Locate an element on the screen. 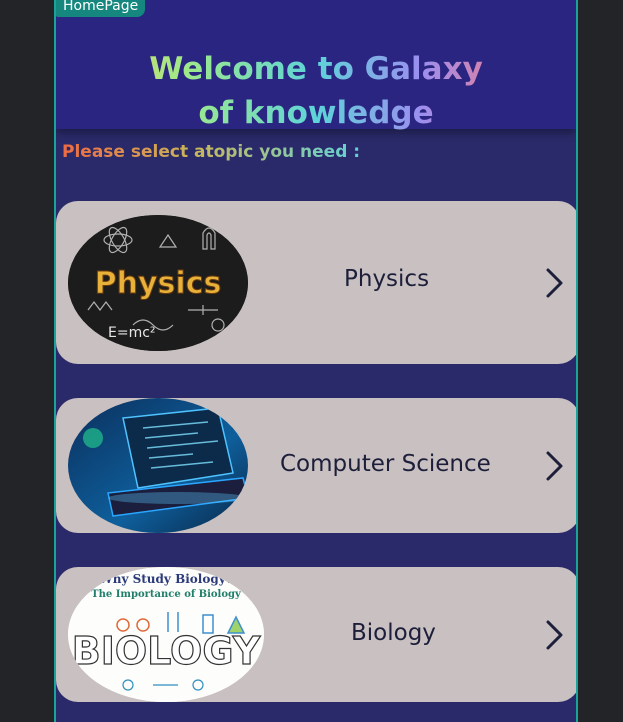 This screenshot has width=623, height=722. header: HomePage Welcome to Galaxy of knowledge is located at coordinates (316, 64).